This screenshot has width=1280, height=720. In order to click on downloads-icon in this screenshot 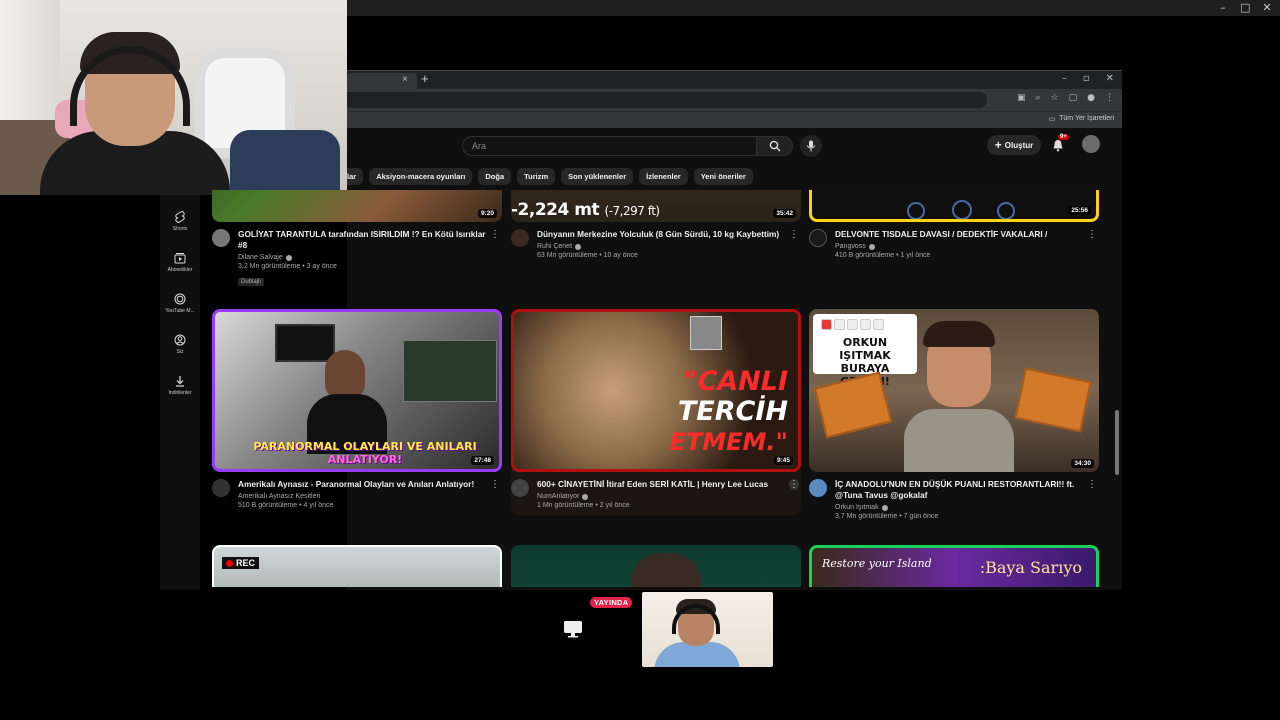, I will do `click(180, 381)`.